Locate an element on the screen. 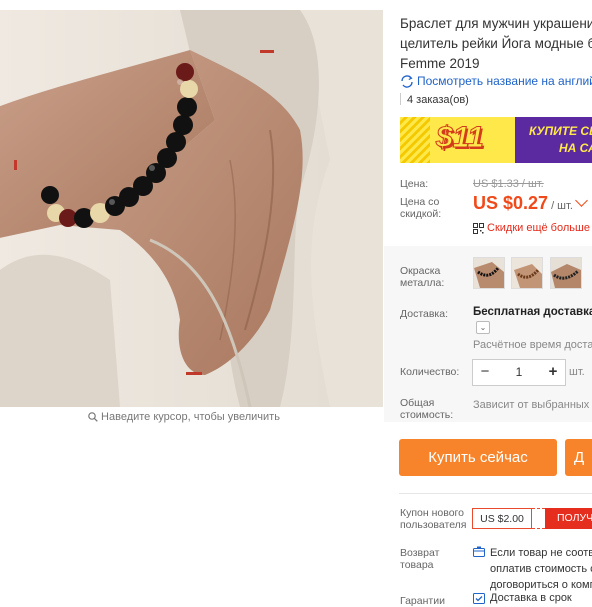 Image resolution: width=592 pixels, height=607 pixels. shipping-dropdown-button: ⌄ is located at coordinates (483, 327).